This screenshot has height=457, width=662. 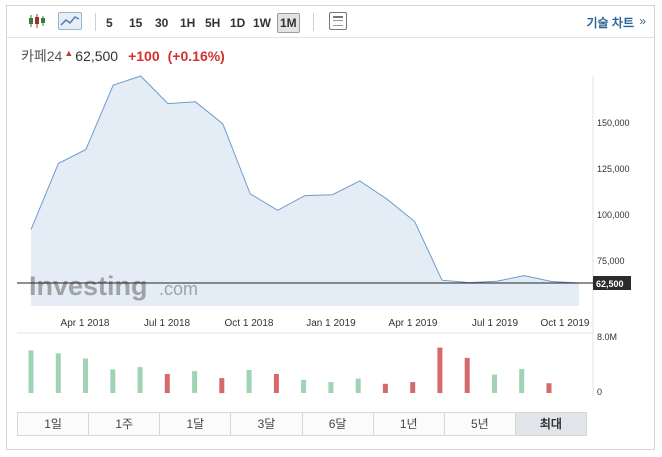 What do you see at coordinates (125, 424) in the screenshot?
I see `range-button: 1주` at bounding box center [125, 424].